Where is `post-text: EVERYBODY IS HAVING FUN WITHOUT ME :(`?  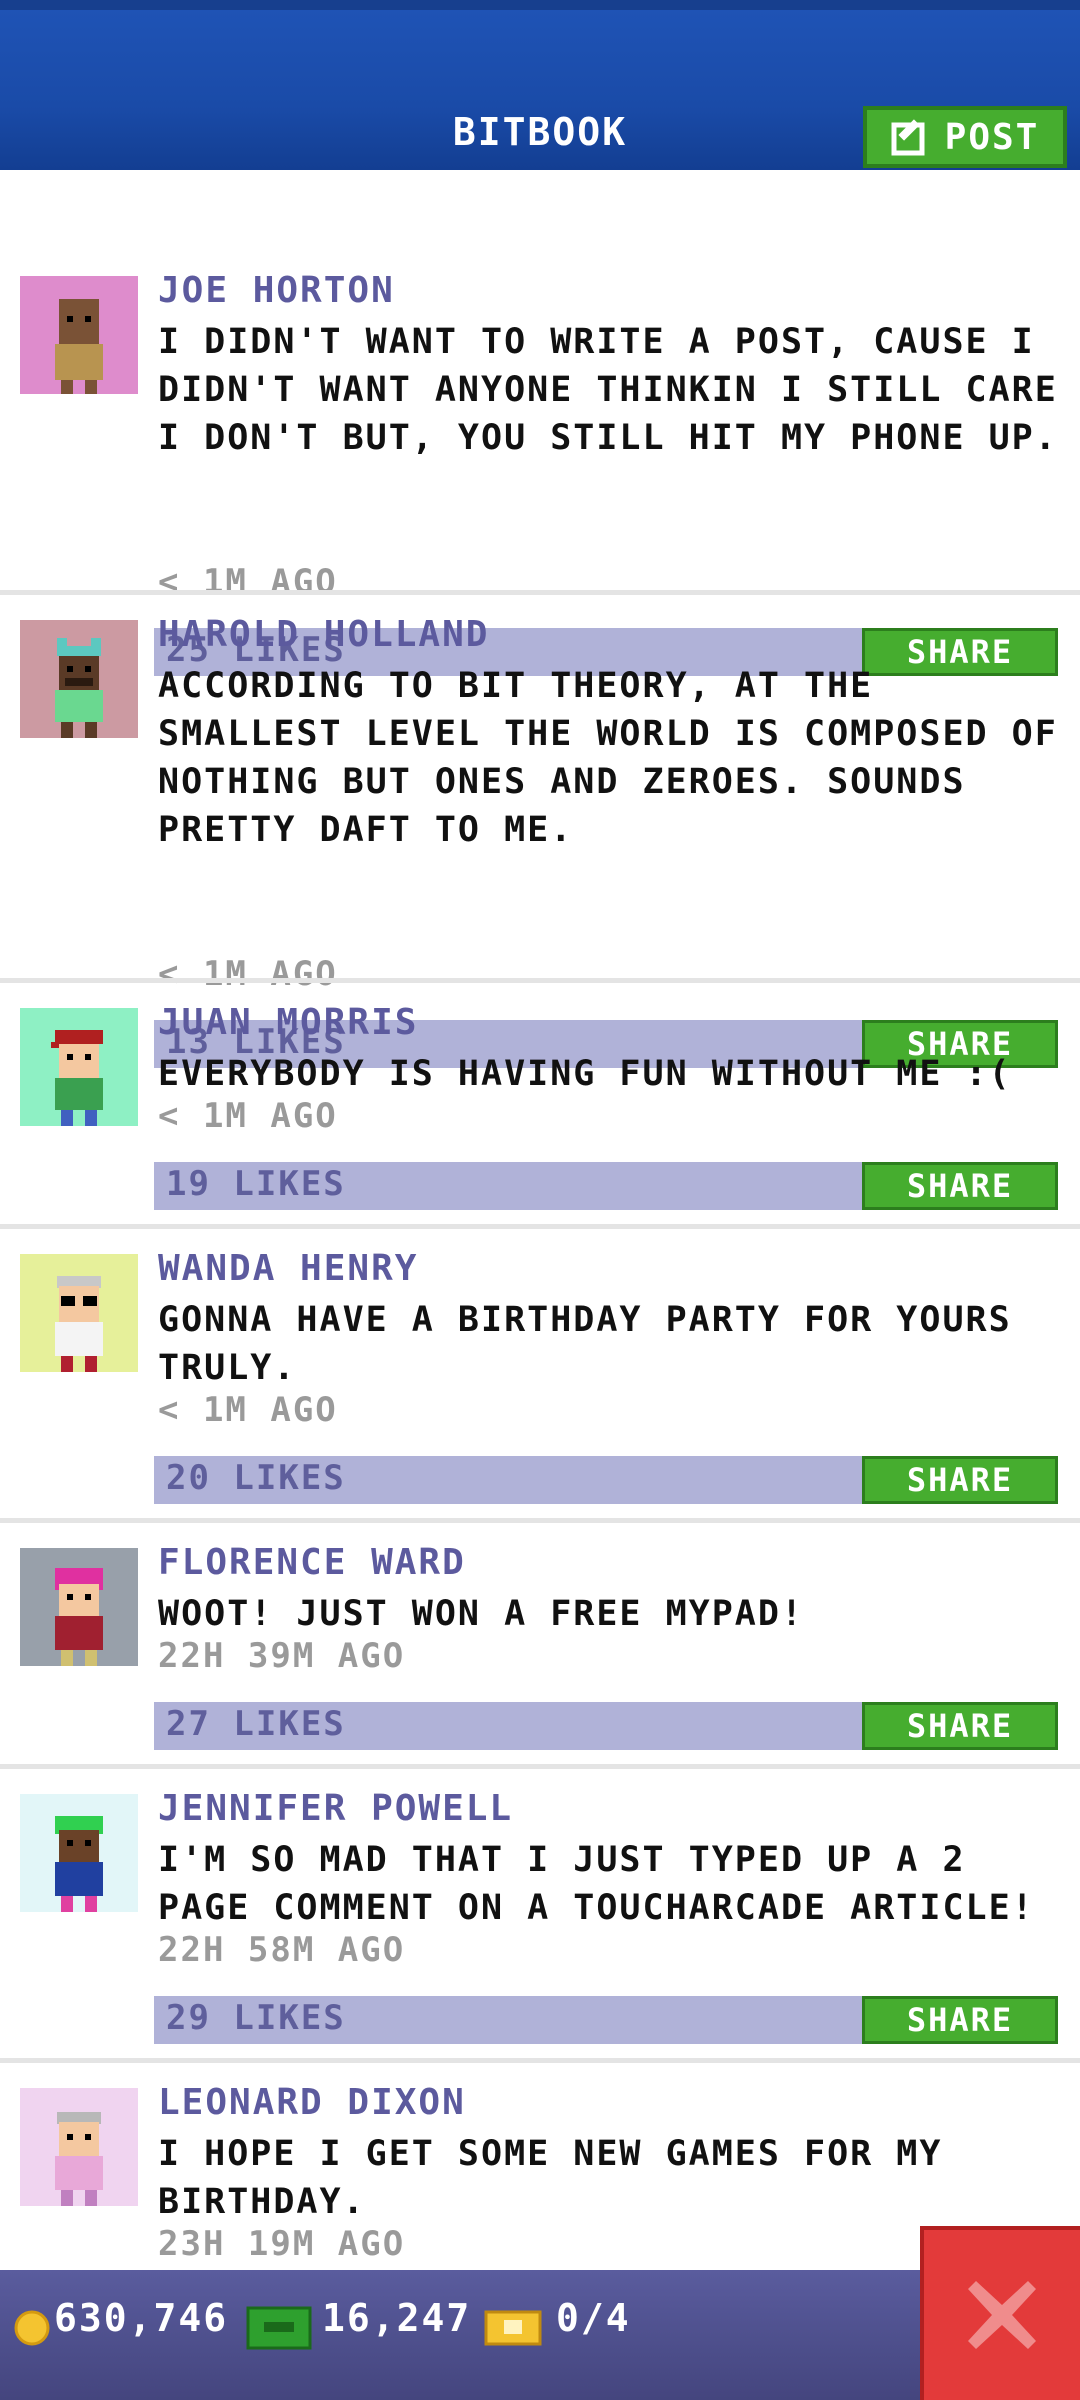 post-text: EVERYBODY IS HAVING FUN WITHOUT ME :( is located at coordinates (585, 1074).